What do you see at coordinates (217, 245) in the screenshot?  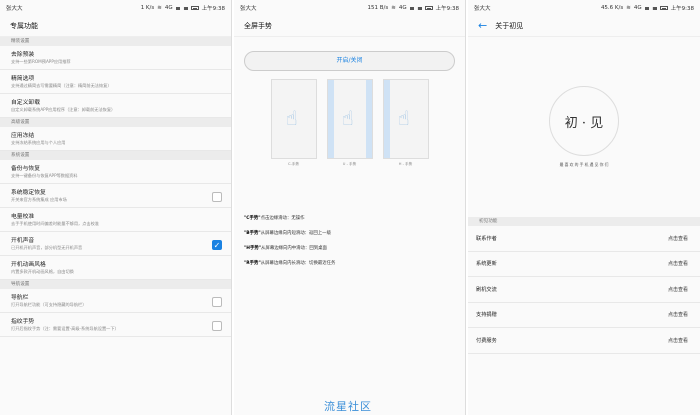 I see `checkbox-checked: ✓` at bounding box center [217, 245].